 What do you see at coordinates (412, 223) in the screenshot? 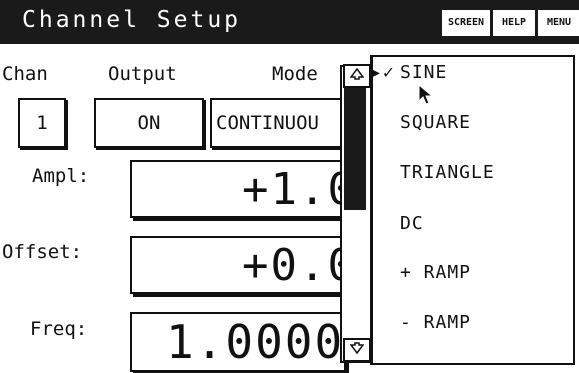
I see `menu-item-dc: DC` at bounding box center [412, 223].